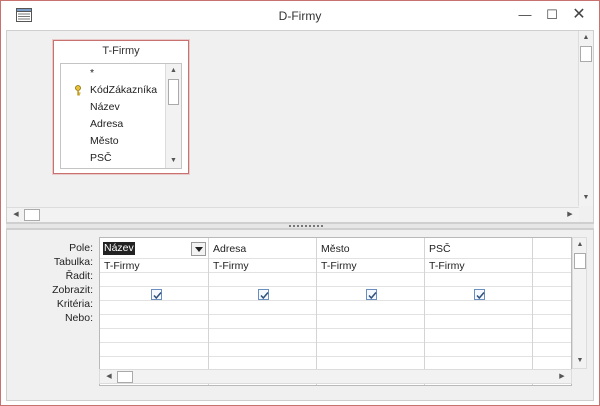 The width and height of the screenshot is (600, 406). I want to click on window-title: D-Firmy, so click(300, 16).